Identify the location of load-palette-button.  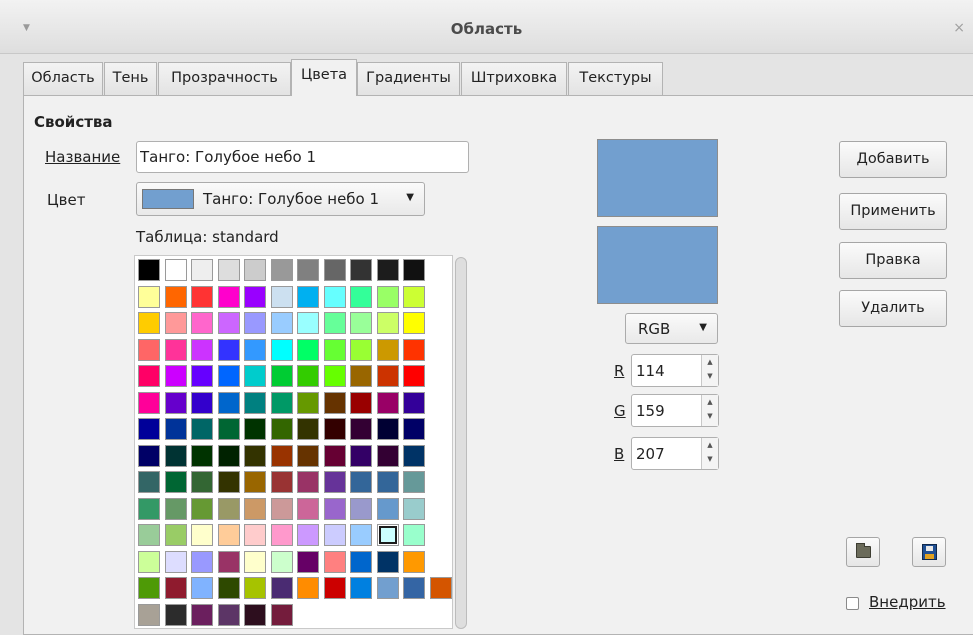
(863, 552).